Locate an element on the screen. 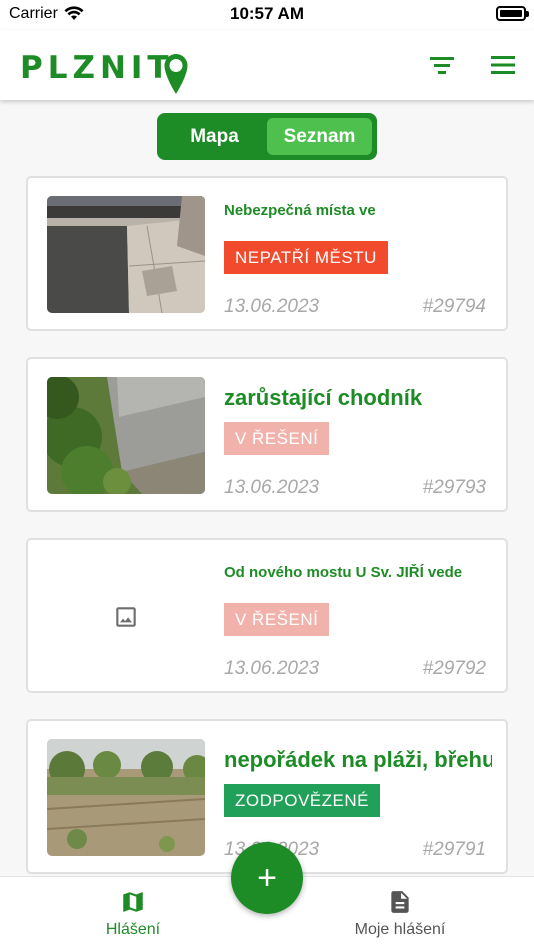 Image resolution: width=534 pixels, height=950 pixels. report-title: zarůstající chodník is located at coordinates (323, 397).